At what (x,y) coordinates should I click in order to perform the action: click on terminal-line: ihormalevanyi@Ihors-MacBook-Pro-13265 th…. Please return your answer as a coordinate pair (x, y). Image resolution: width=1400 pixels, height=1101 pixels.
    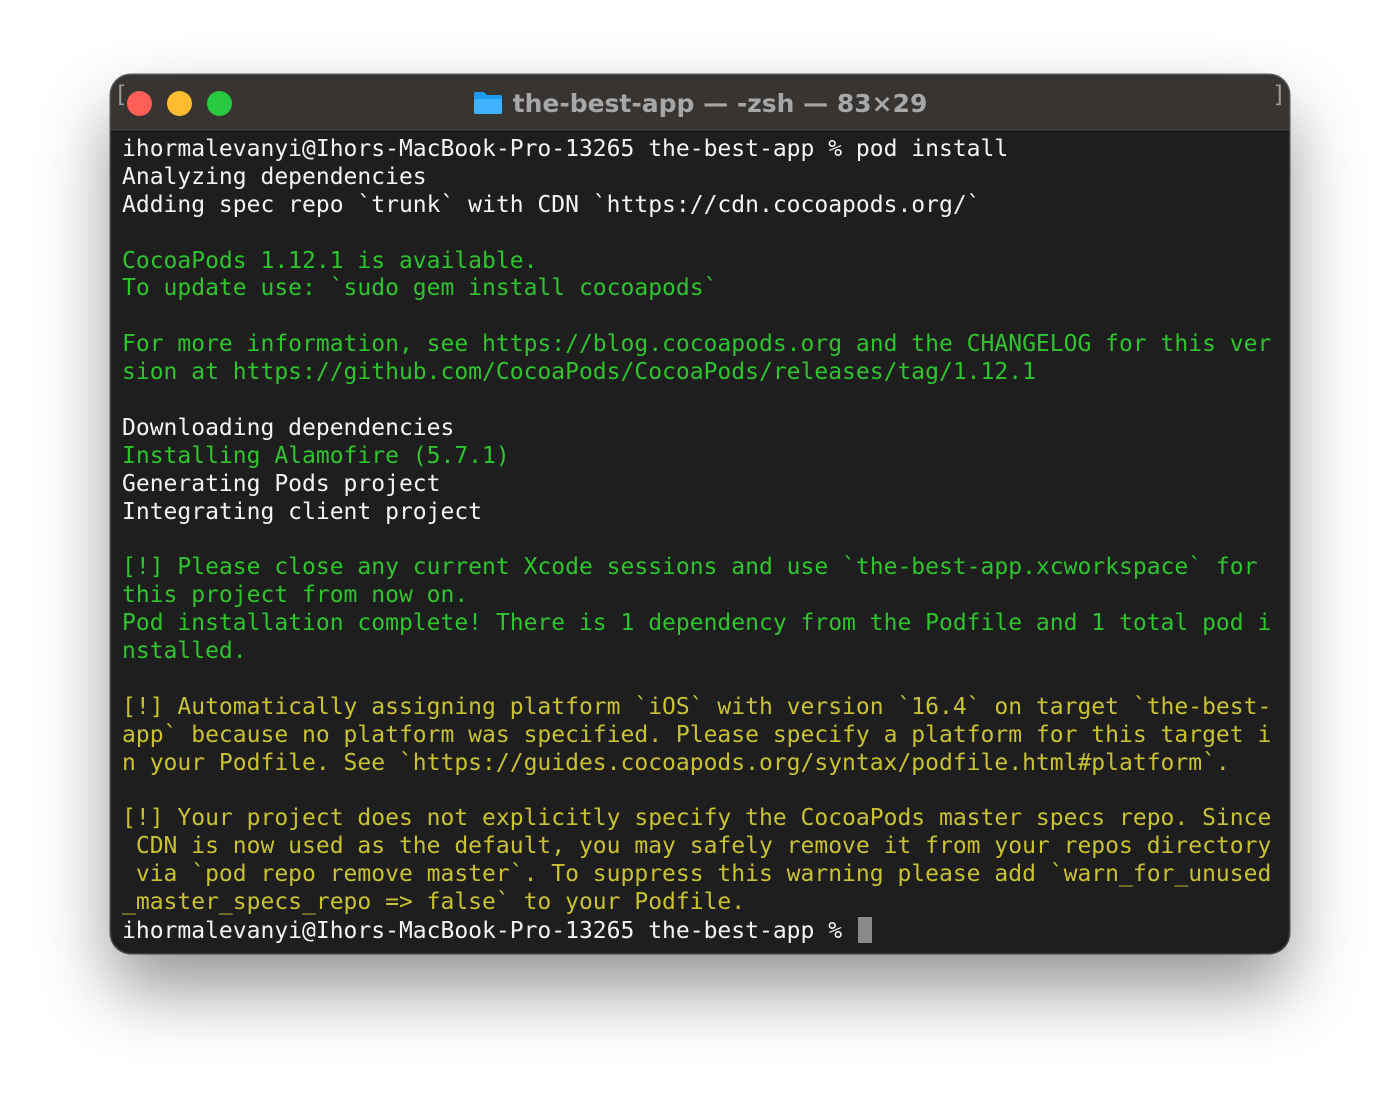
    Looking at the image, I should click on (565, 149).